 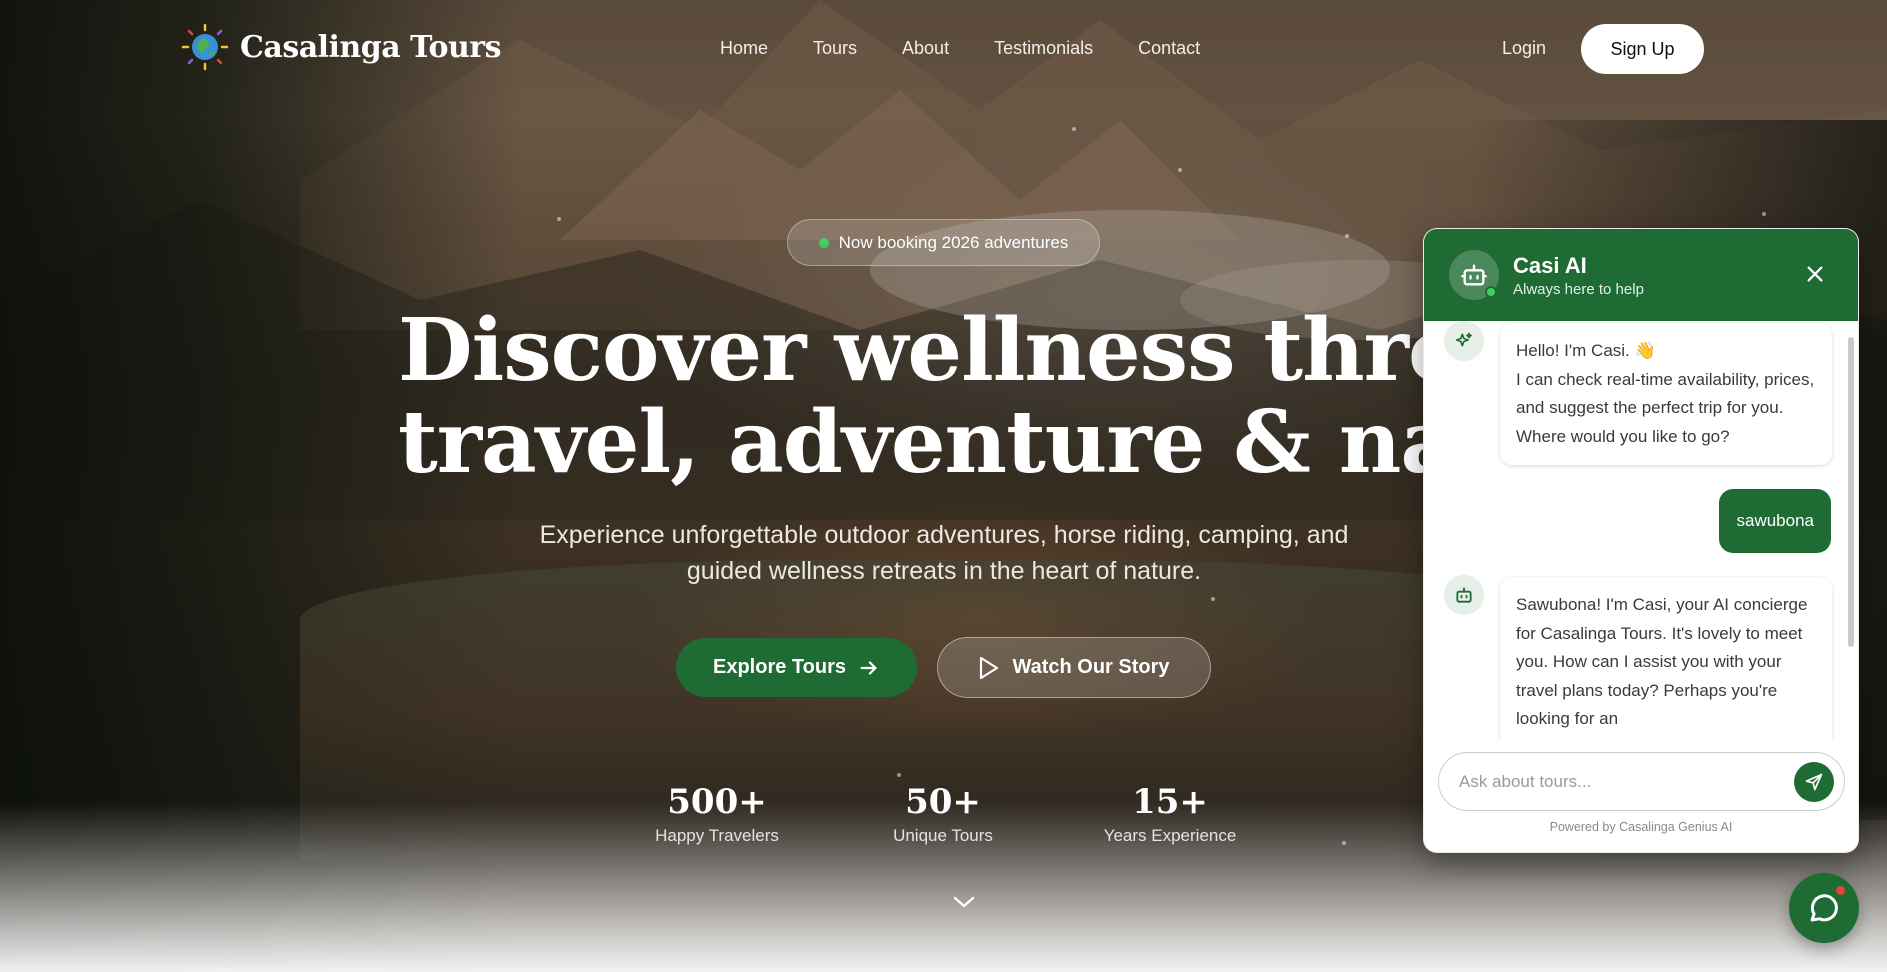 I want to click on stat-label: Unique Tours, so click(x=943, y=835).